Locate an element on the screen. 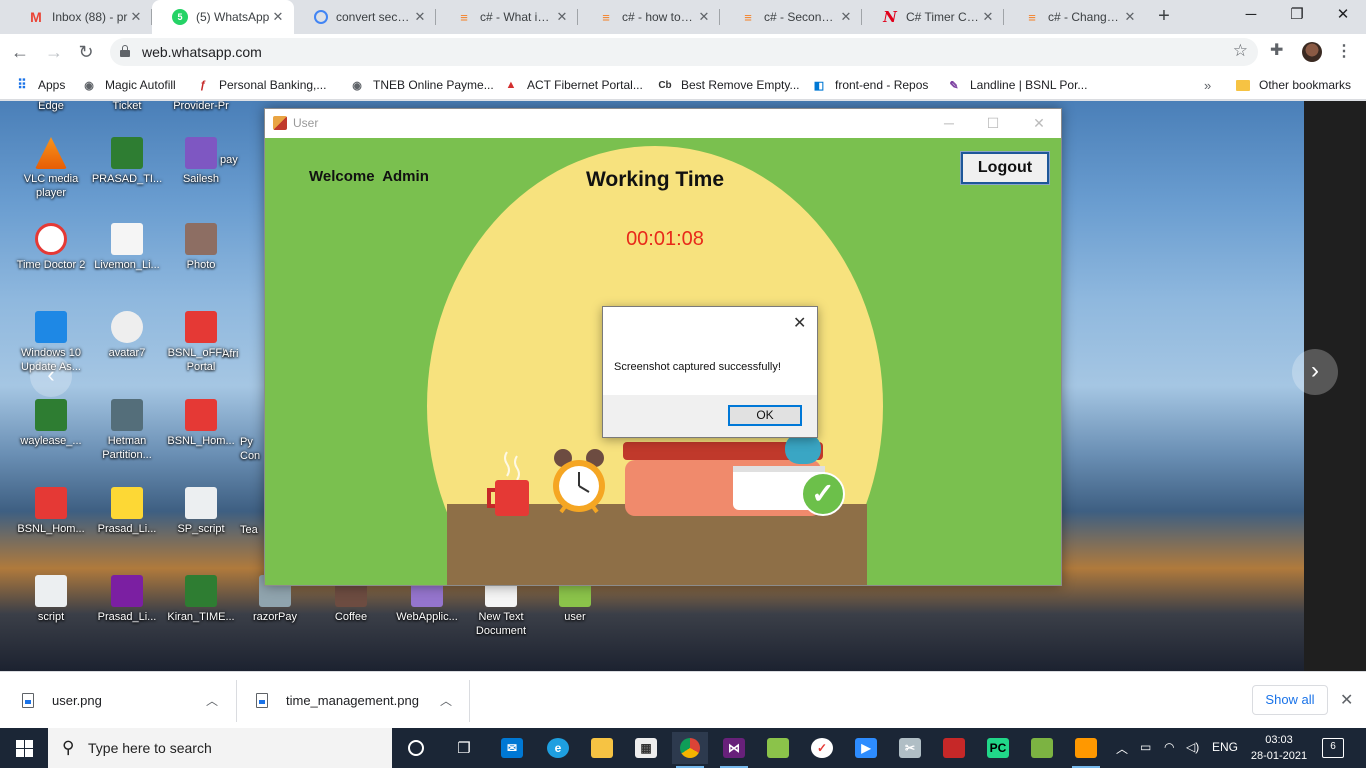 The width and height of the screenshot is (1366, 768). act-icon: ▲ is located at coordinates (511, 85).